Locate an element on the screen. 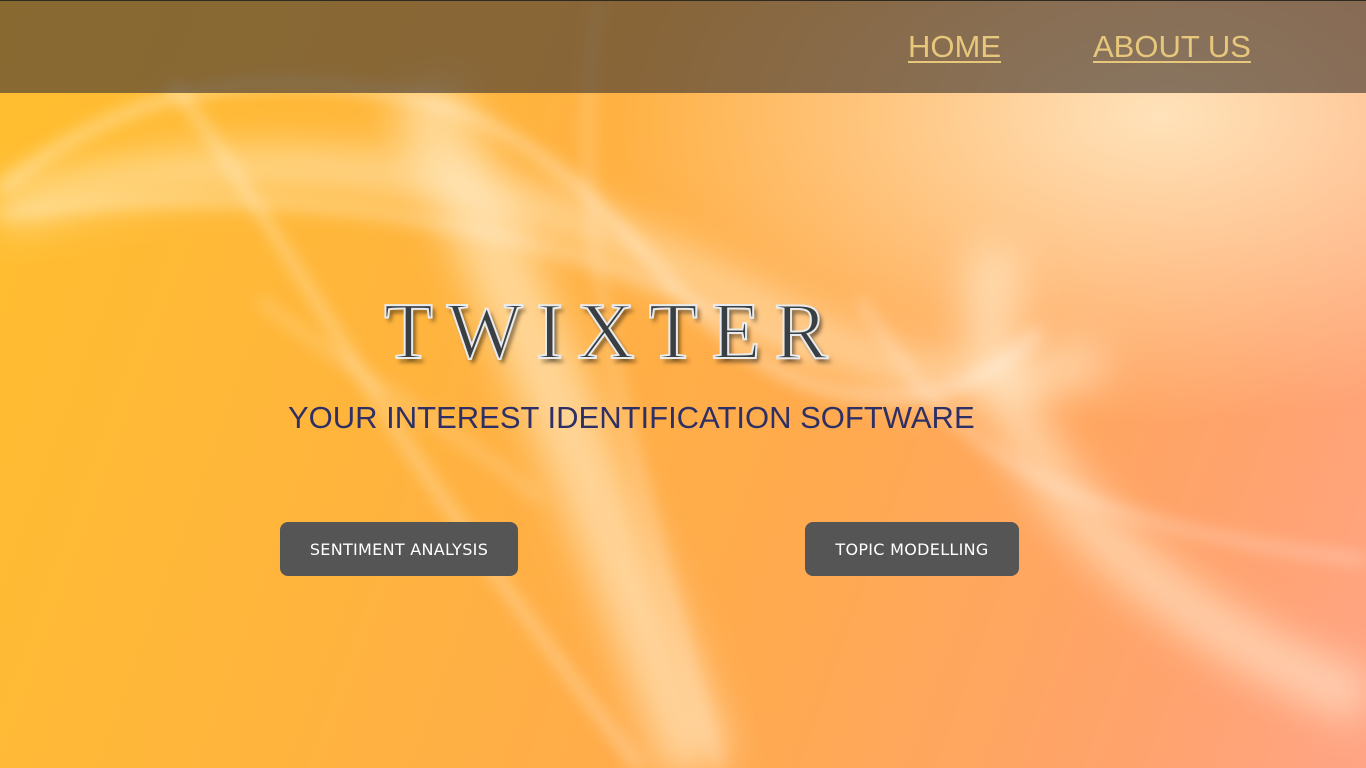 Image resolution: width=1366 pixels, height=768 pixels. logo-wordmark: TWIXTER is located at coordinates (612, 332).